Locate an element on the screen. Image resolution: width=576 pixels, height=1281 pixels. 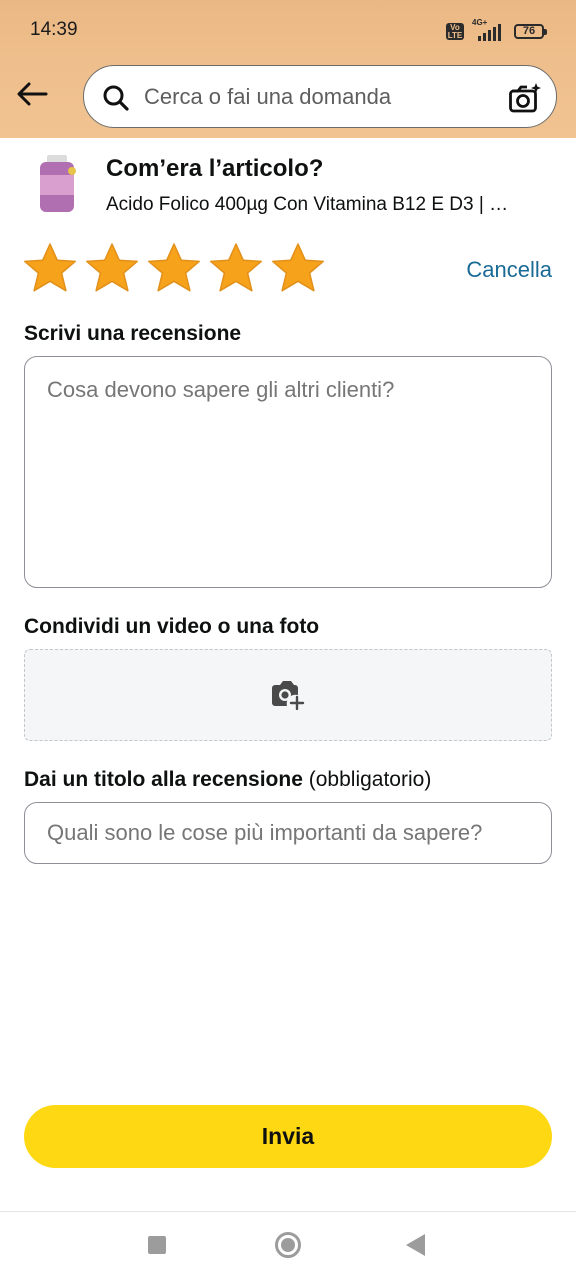
clear-rating-link: Cancella is located at coordinates (509, 270).